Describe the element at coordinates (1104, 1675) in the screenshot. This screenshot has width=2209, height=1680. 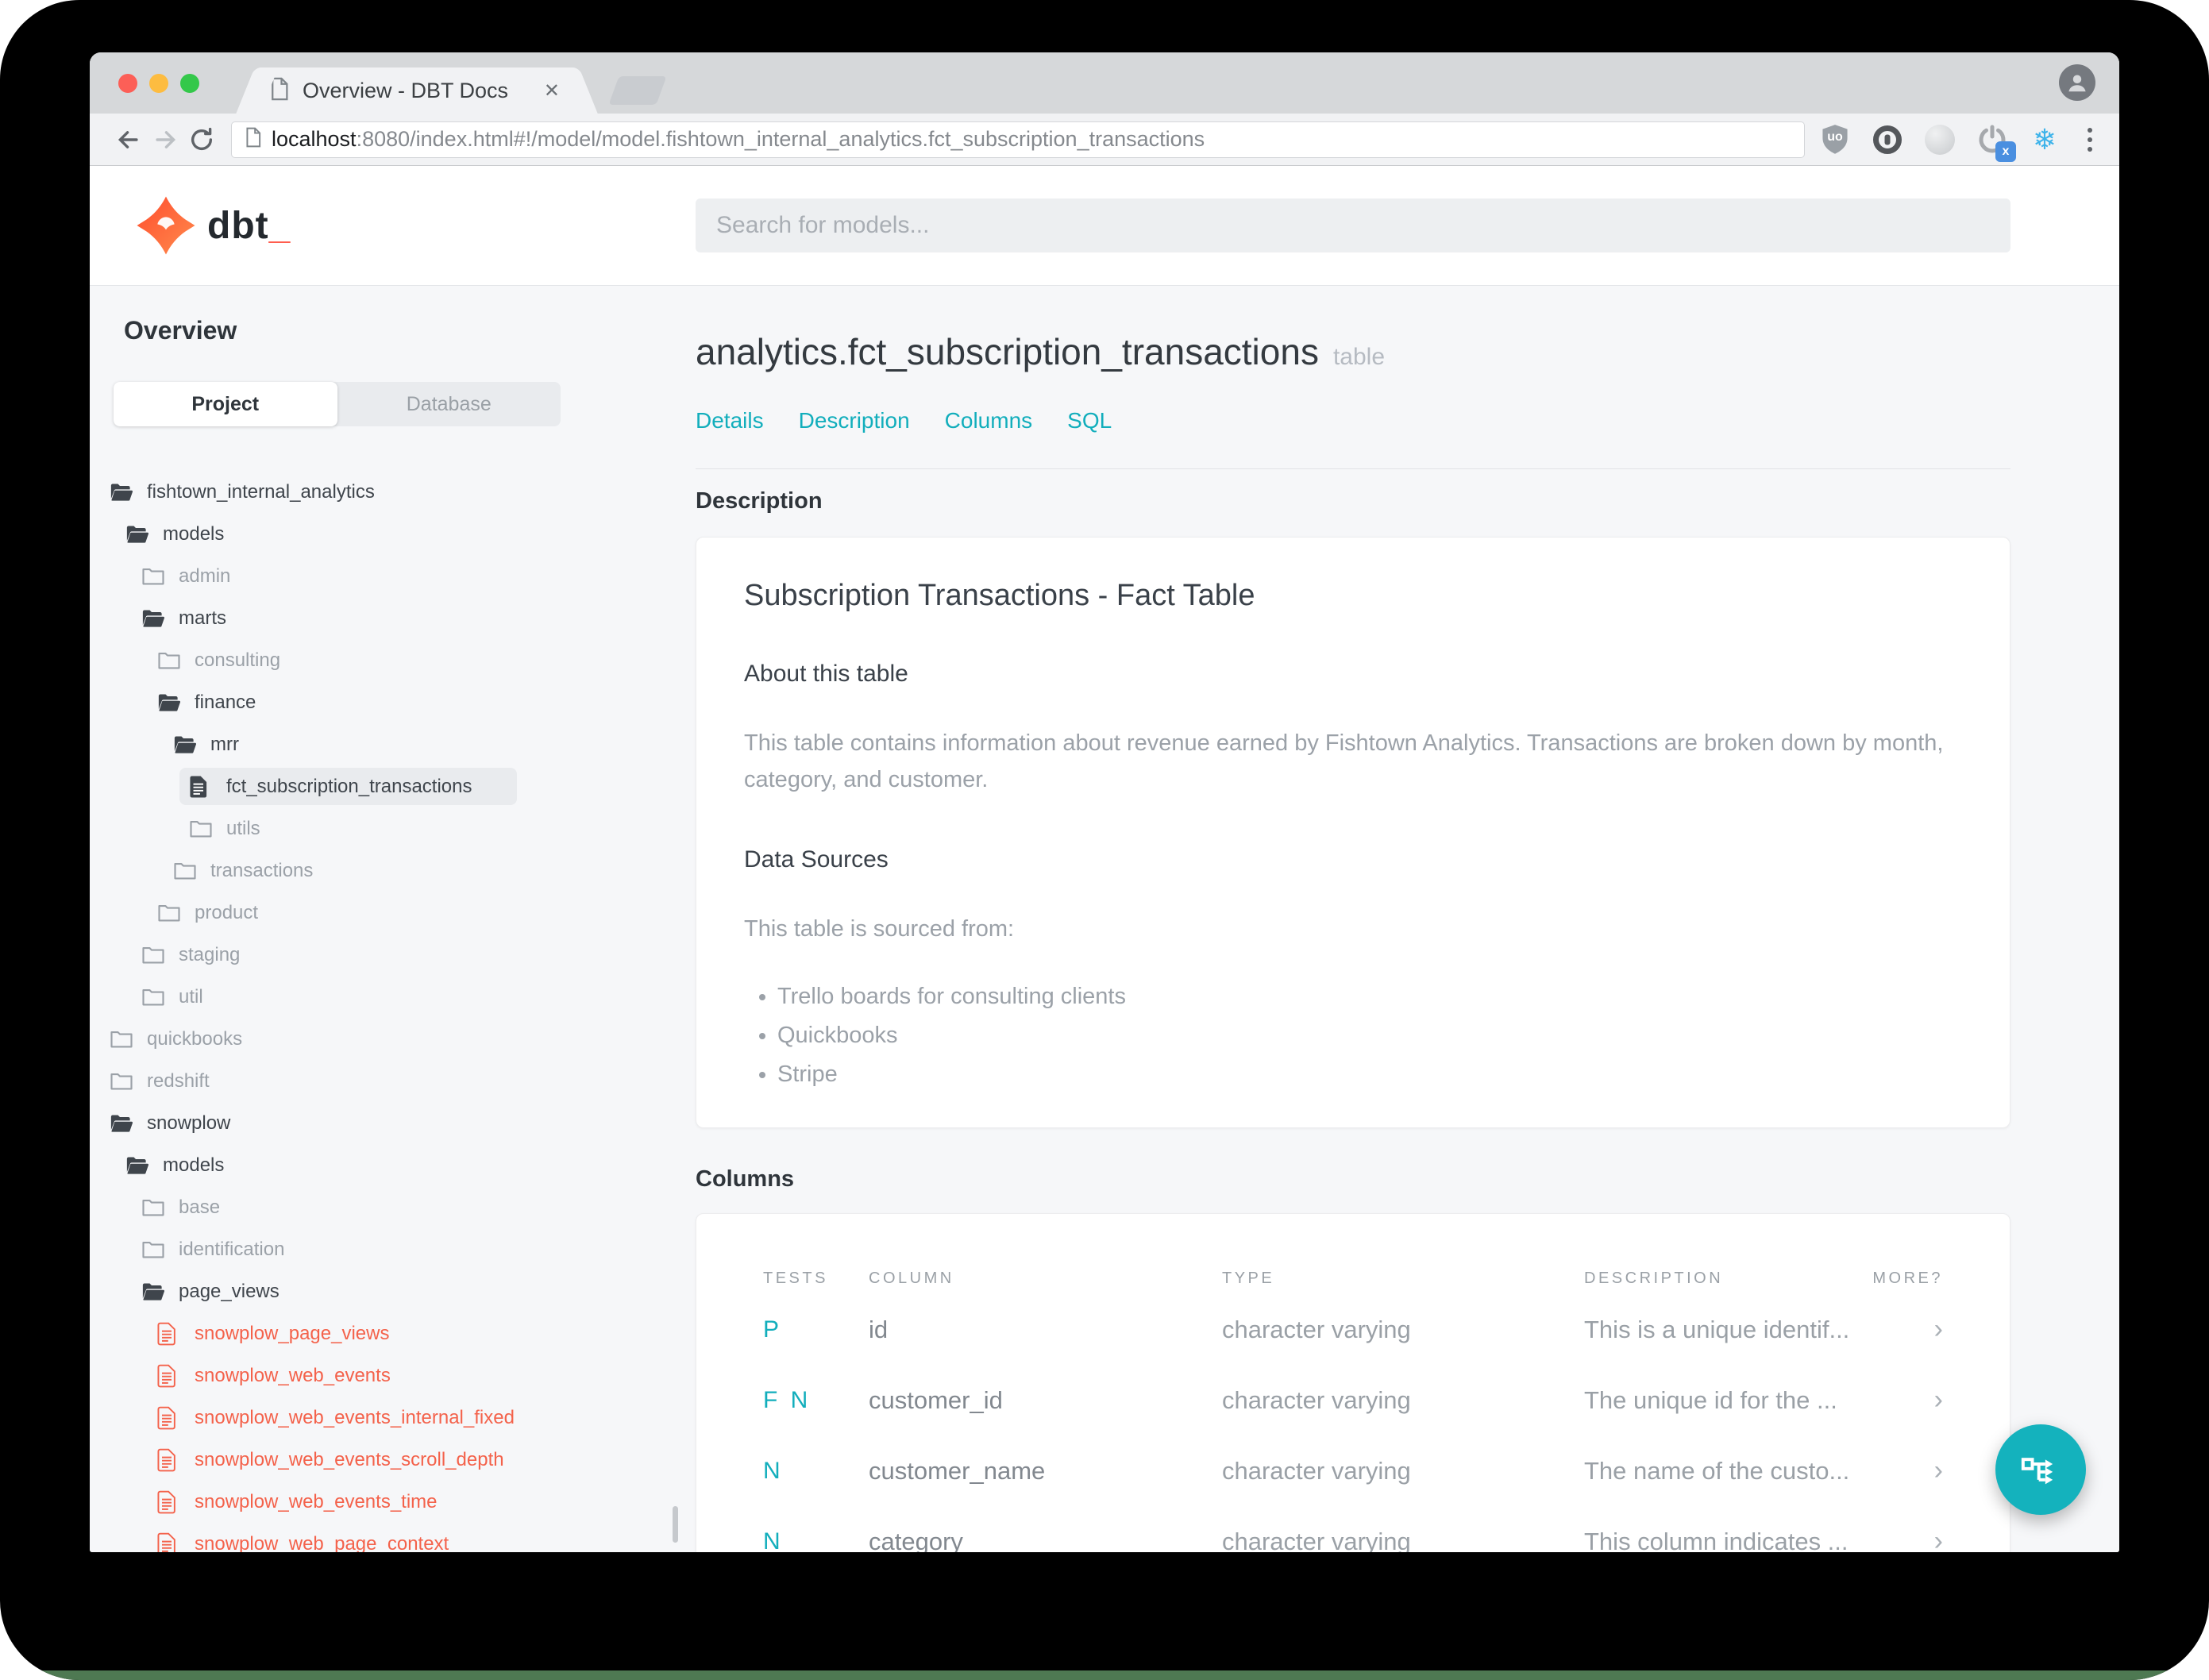
I see `desktop-wallpaper-strip` at that location.